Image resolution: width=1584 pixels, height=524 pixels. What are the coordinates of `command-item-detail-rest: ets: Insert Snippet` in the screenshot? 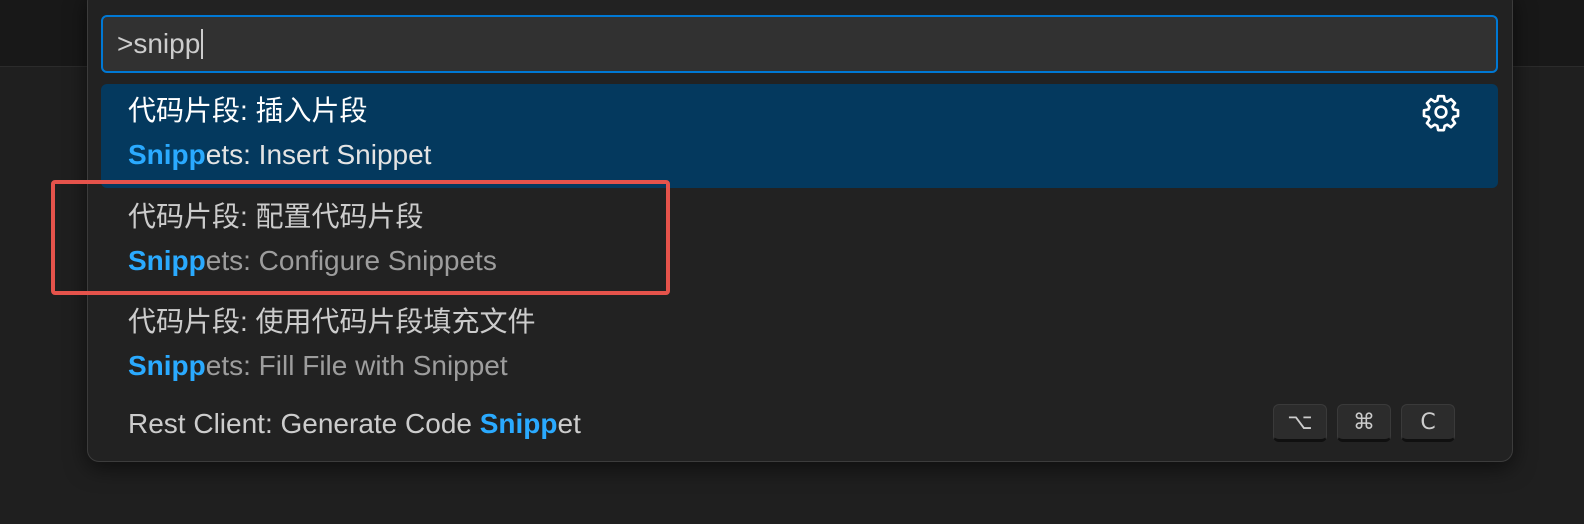 It's located at (318, 154).